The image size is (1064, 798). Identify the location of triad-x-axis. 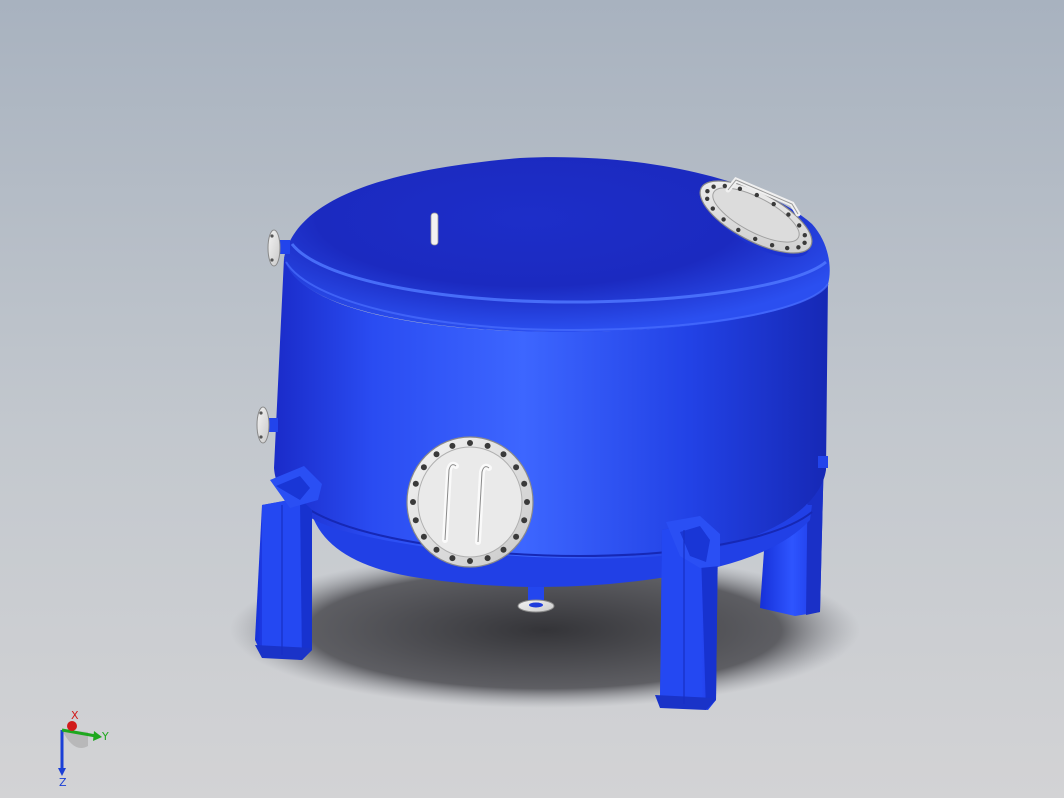
(72, 726).